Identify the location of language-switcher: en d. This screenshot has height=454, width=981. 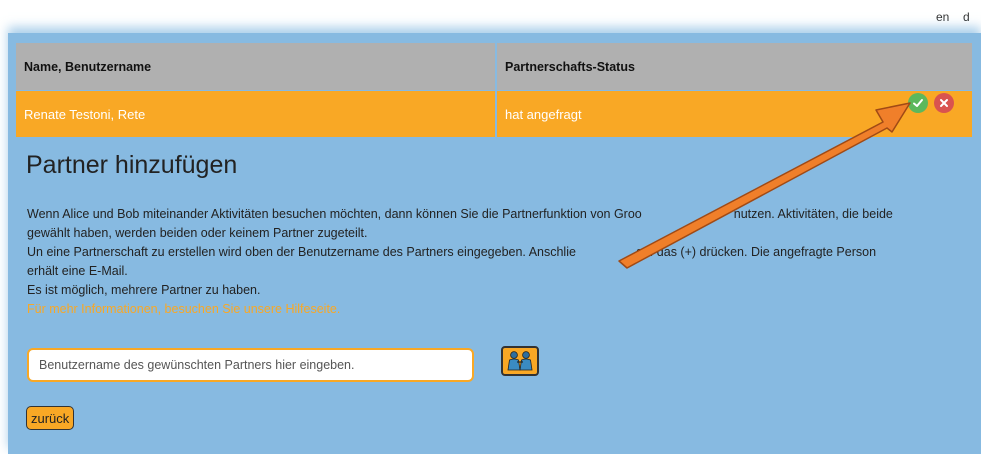
(490, 15).